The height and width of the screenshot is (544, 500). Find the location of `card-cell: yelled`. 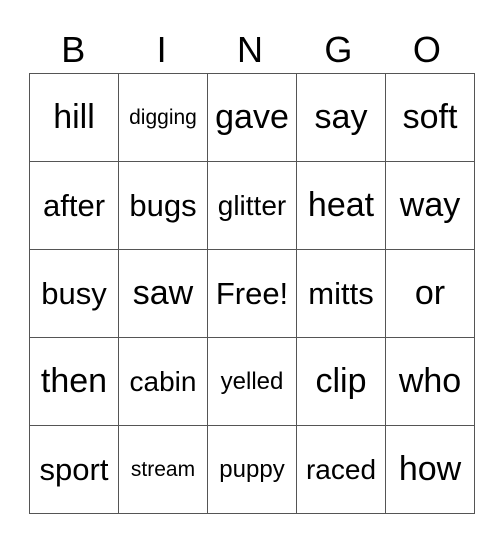

card-cell: yelled is located at coordinates (252, 381).